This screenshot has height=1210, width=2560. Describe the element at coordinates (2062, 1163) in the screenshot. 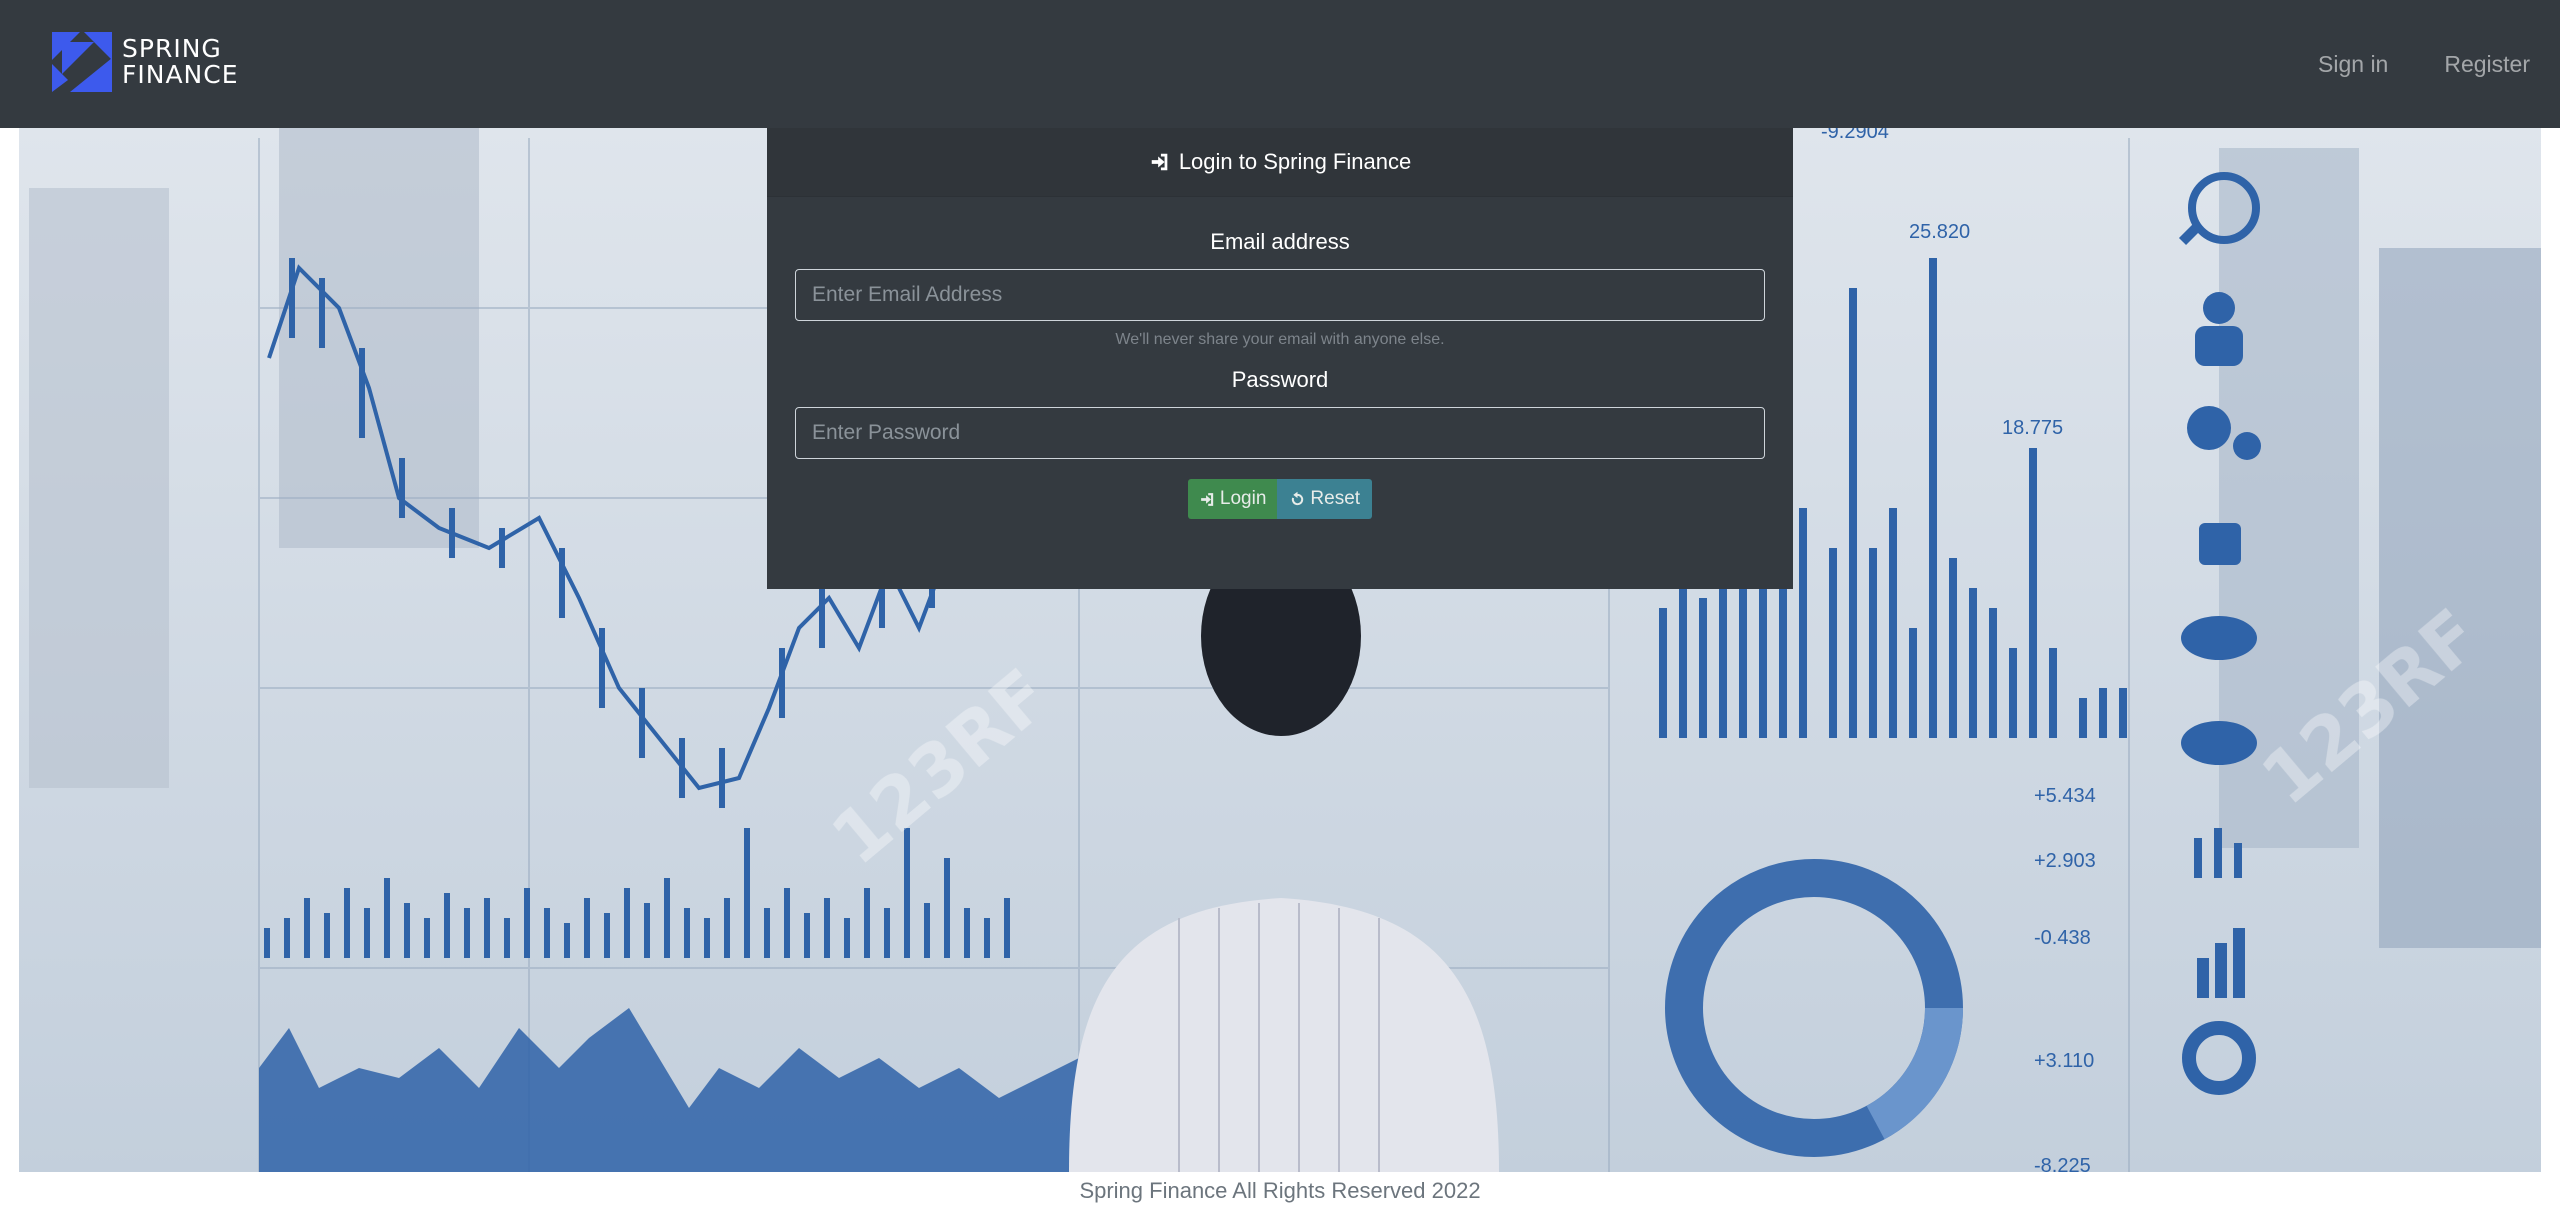

I see `chart-label-8: -8.225` at that location.